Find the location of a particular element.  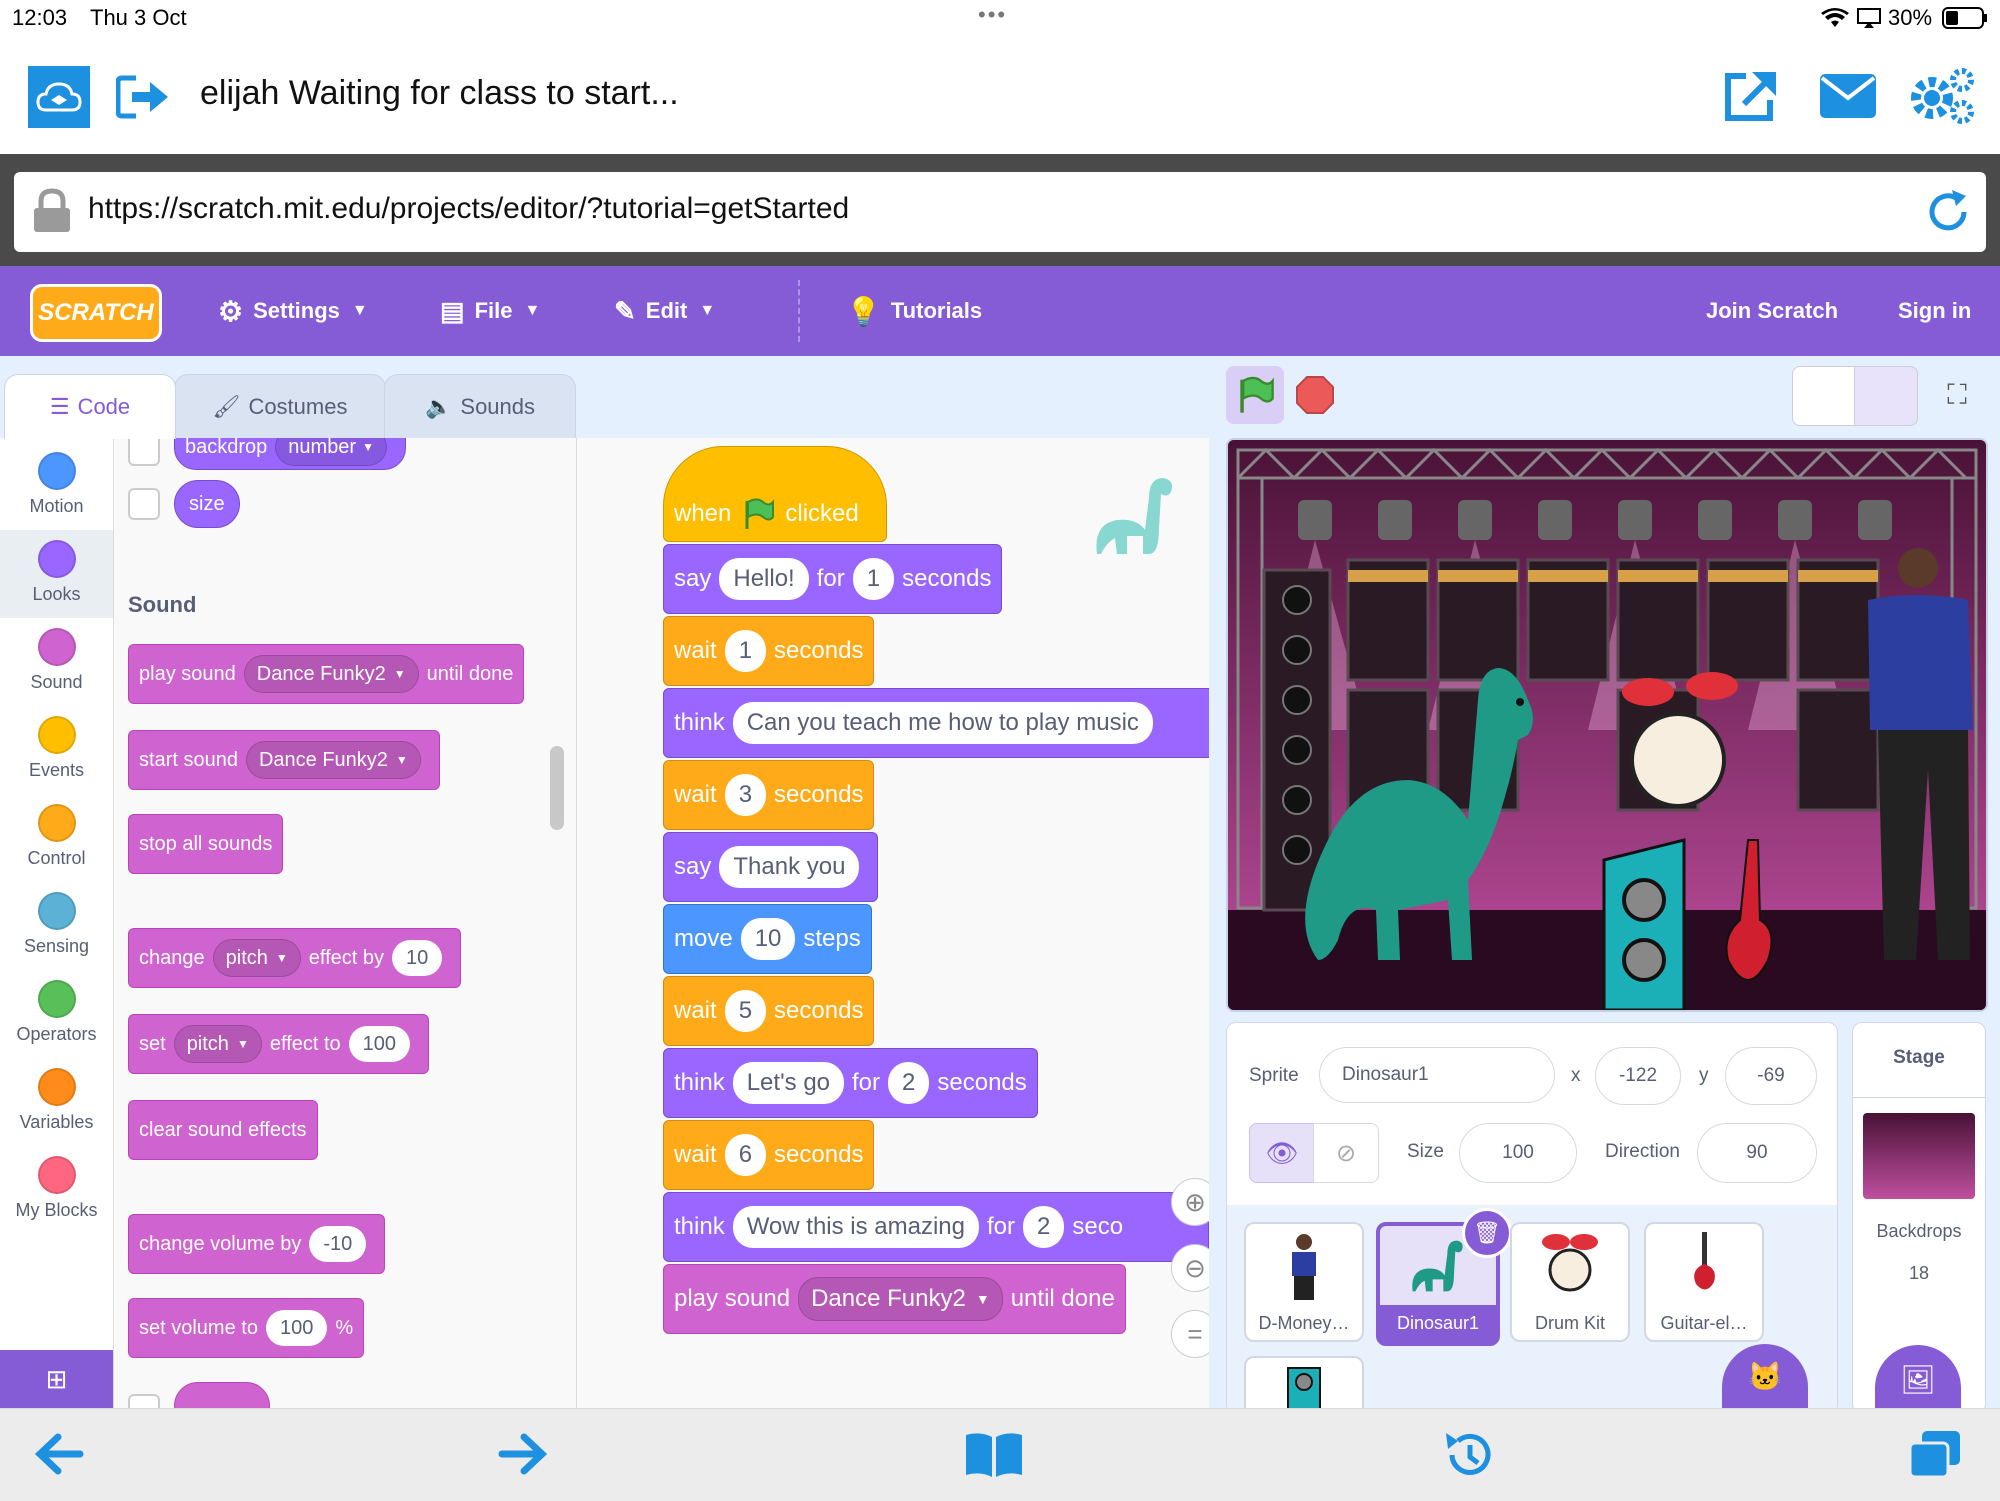

hide-sprite-button: ⊘ is located at coordinates (1346, 1153).